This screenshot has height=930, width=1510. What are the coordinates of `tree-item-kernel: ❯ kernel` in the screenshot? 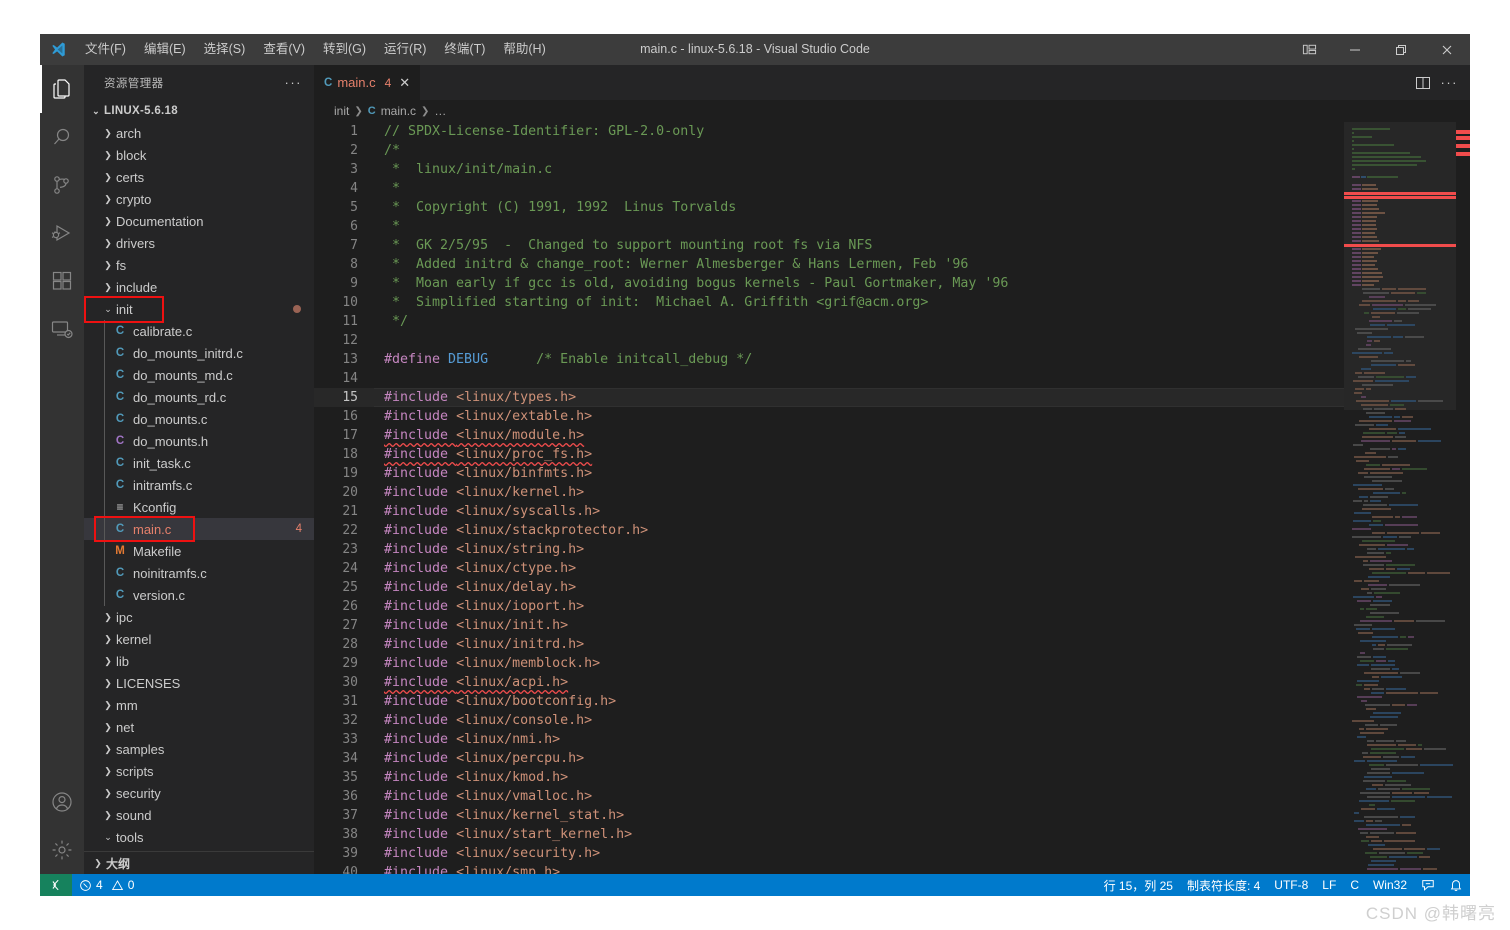 It's located at (199, 639).